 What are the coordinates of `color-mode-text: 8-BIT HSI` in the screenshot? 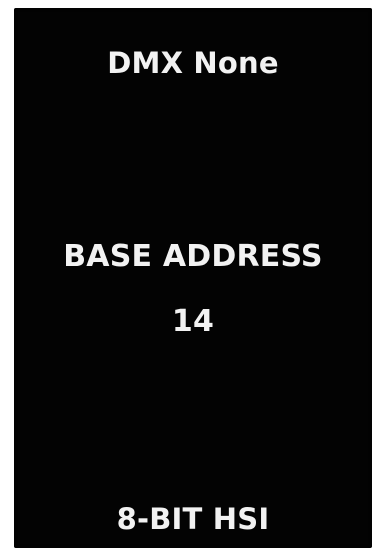 It's located at (193, 519).